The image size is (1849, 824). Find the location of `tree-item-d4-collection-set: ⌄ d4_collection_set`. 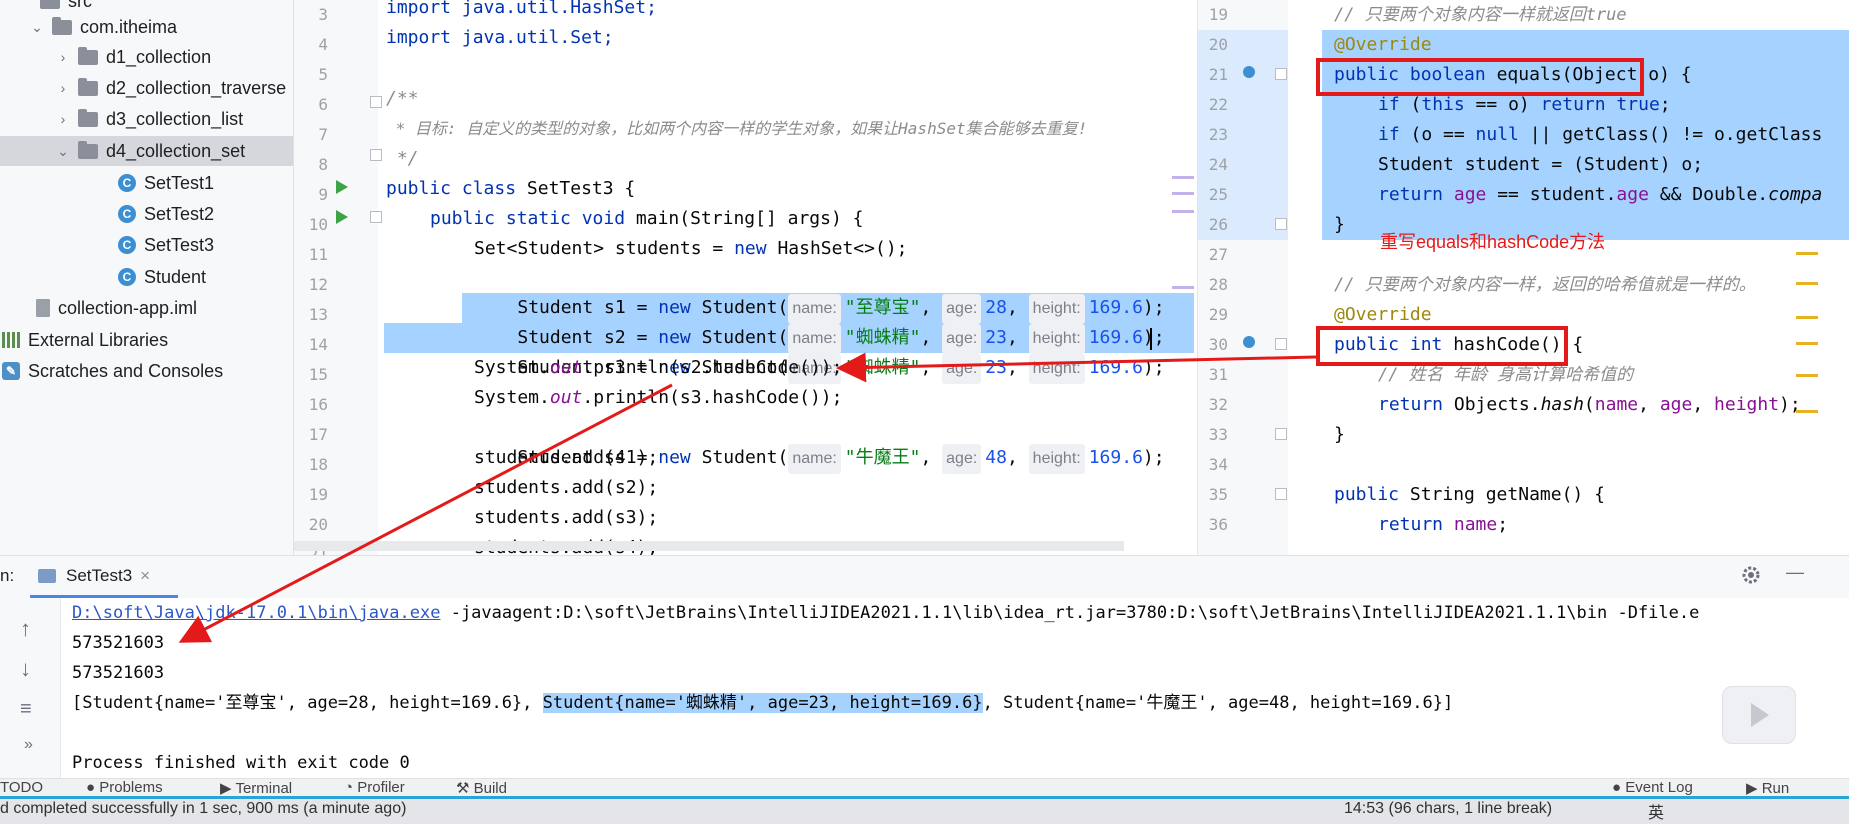

tree-item-d4-collection-set: ⌄ d4_collection_set is located at coordinates (146, 151).